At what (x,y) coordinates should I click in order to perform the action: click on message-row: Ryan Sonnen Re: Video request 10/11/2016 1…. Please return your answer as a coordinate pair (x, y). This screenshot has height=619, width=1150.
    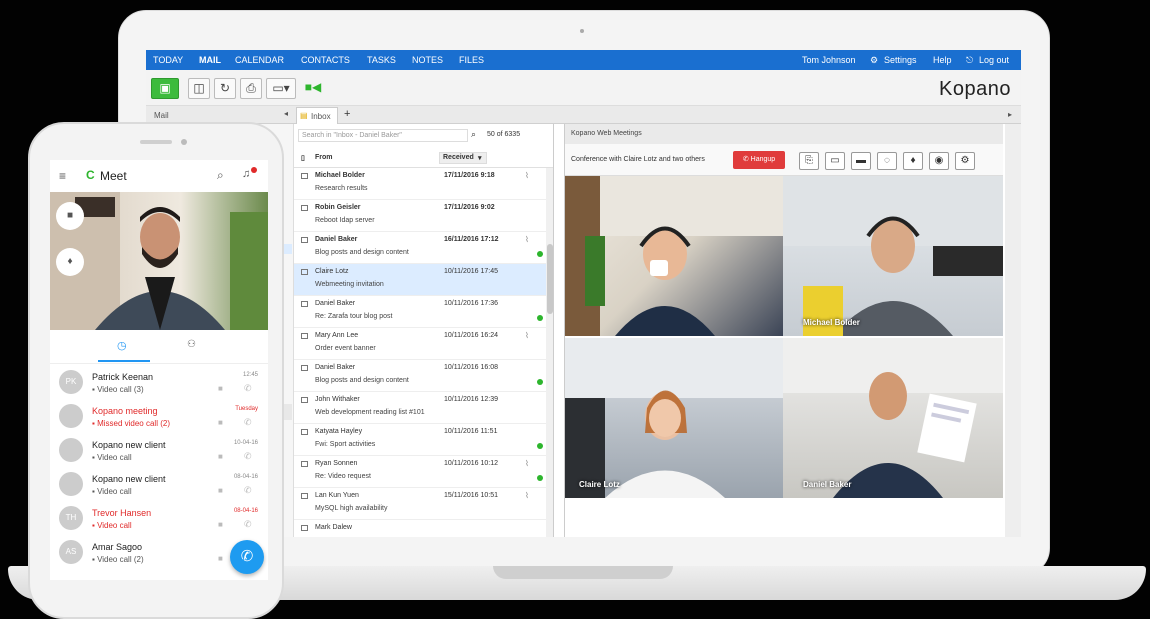
    Looking at the image, I should click on (420, 472).